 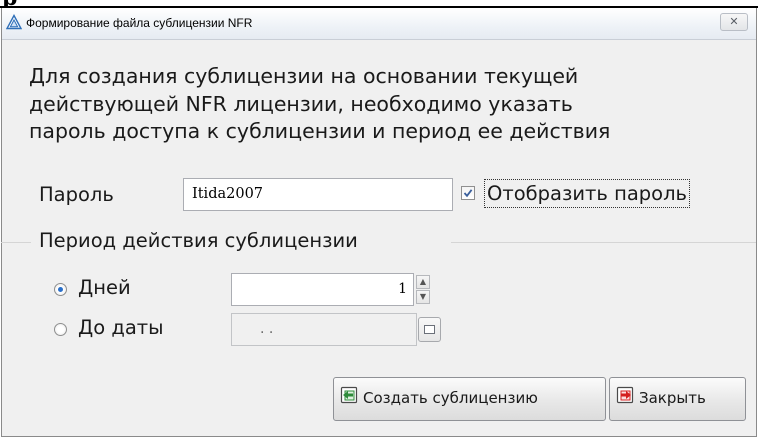 I want to click on calendar-icon, so click(x=429, y=329).